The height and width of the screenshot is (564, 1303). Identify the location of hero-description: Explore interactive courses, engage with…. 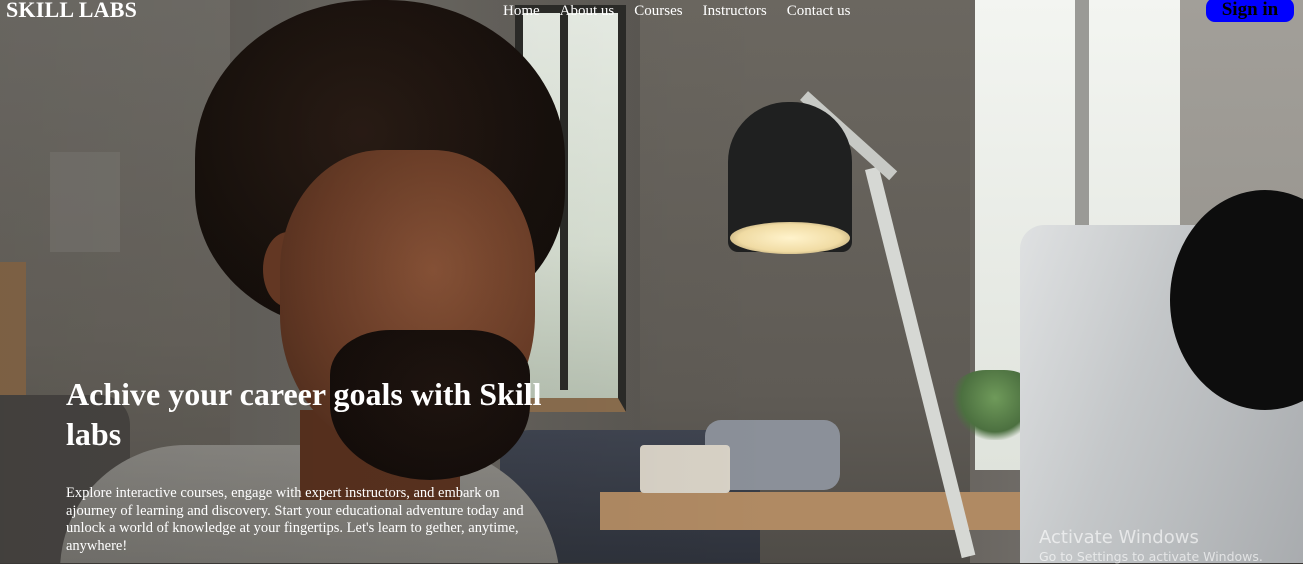
(295, 519).